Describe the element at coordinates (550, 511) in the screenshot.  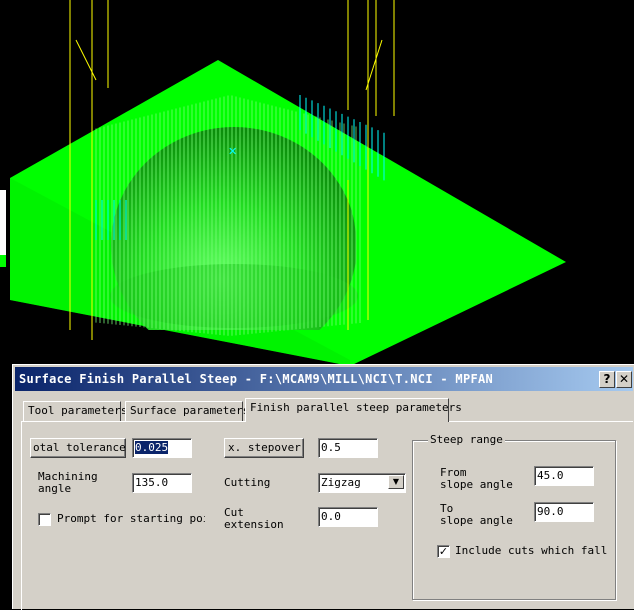
I see `to-slope-value: 90.0` at that location.